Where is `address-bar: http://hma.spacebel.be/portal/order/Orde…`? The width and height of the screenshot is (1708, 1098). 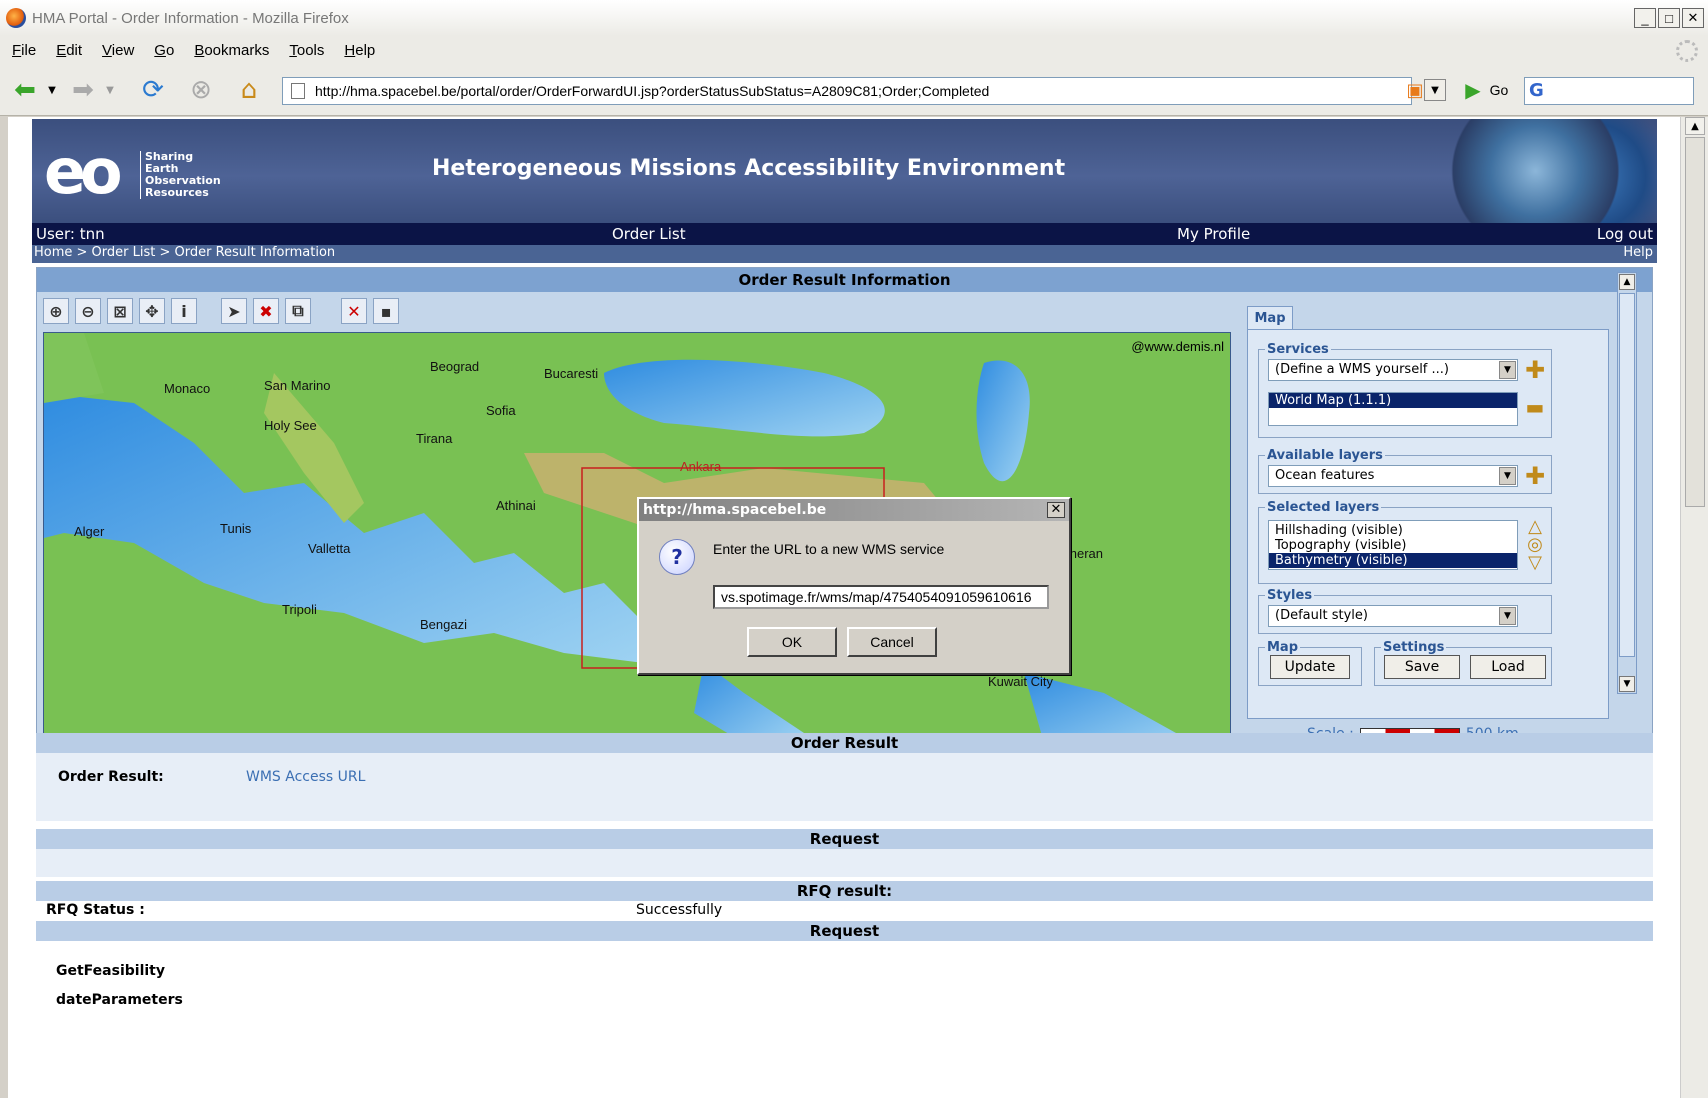 address-bar: http://hma.spacebel.be/portal/order/Orde… is located at coordinates (847, 91).